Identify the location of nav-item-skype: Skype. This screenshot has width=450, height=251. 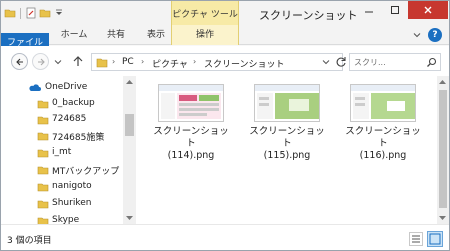
(62, 219).